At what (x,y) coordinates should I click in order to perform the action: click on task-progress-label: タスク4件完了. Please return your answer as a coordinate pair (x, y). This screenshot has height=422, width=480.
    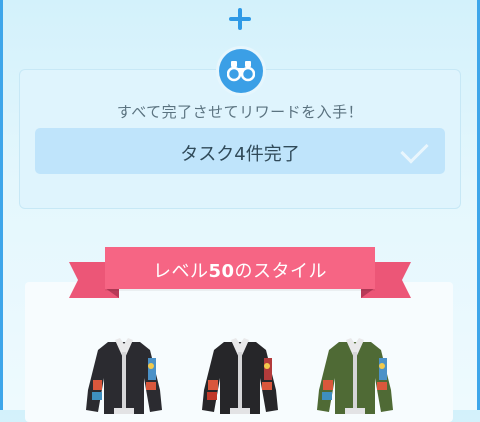
    Looking at the image, I should click on (240, 154).